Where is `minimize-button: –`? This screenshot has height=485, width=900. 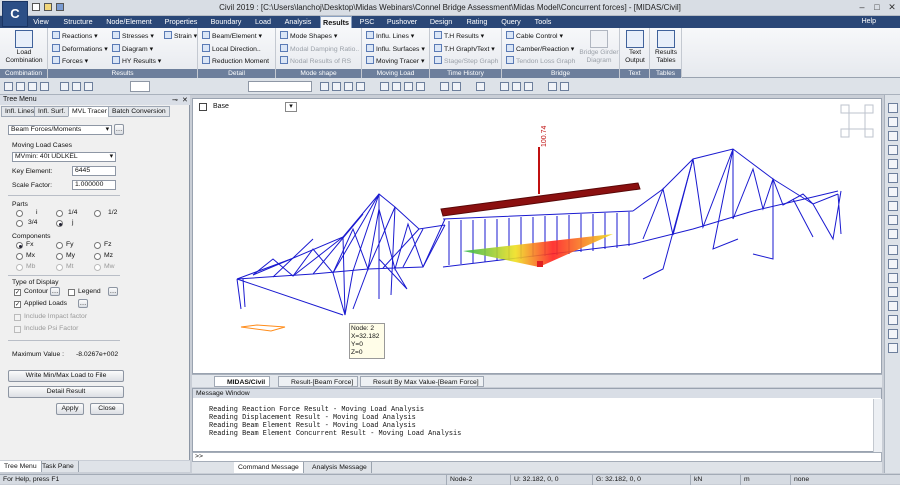
minimize-button: – is located at coordinates (862, 7).